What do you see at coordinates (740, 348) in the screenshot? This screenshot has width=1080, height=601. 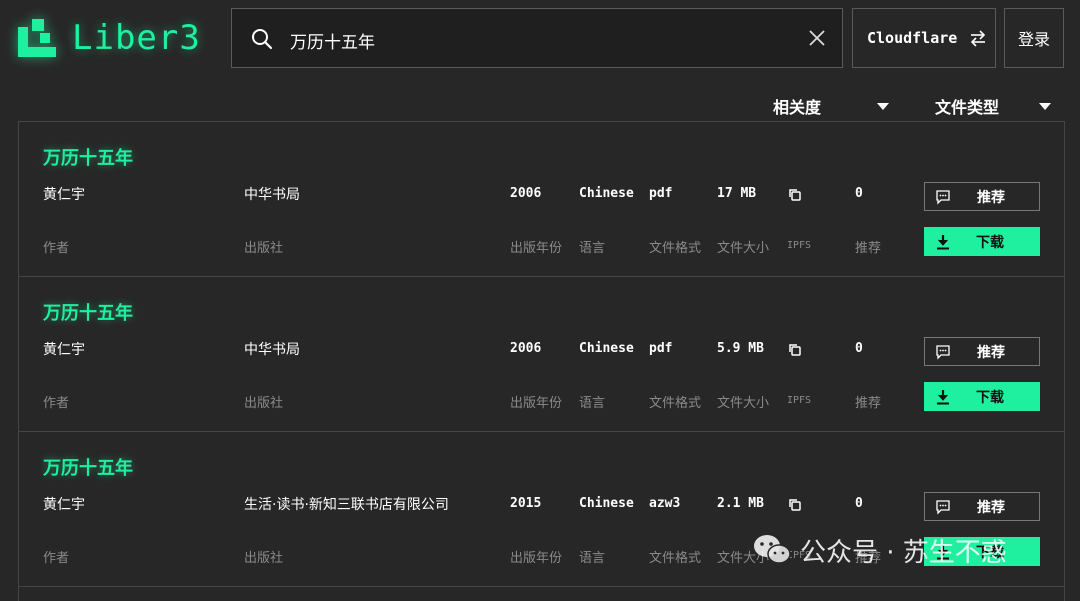 I see `size-value: 5.9 MB` at bounding box center [740, 348].